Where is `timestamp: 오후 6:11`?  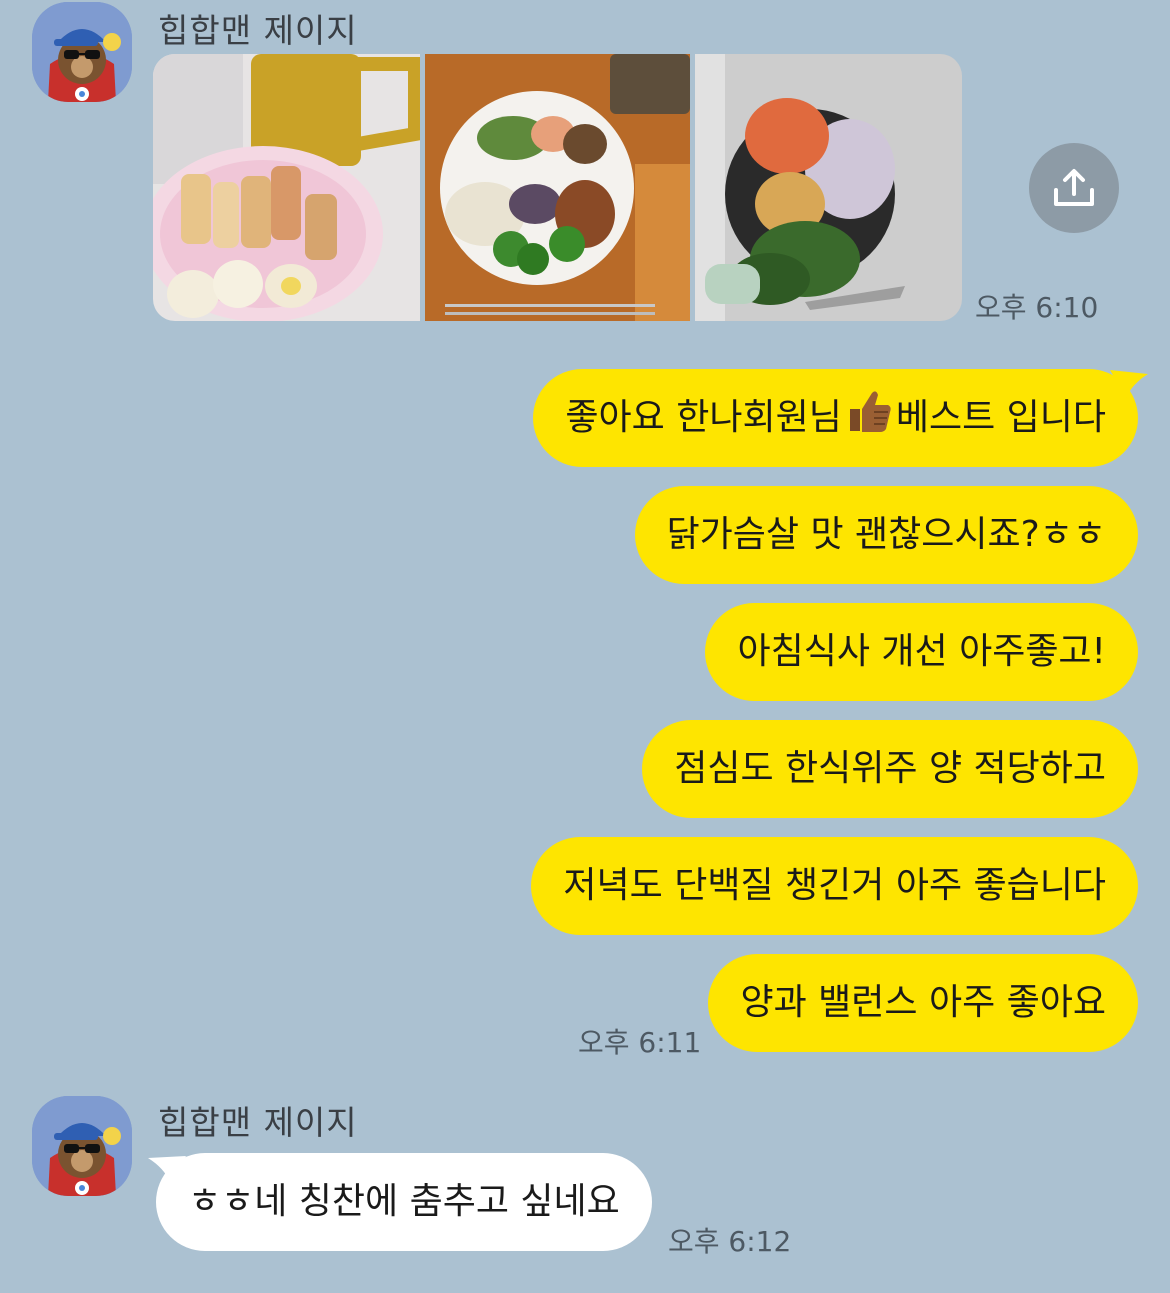 timestamp: 오후 6:11 is located at coordinates (640, 1042).